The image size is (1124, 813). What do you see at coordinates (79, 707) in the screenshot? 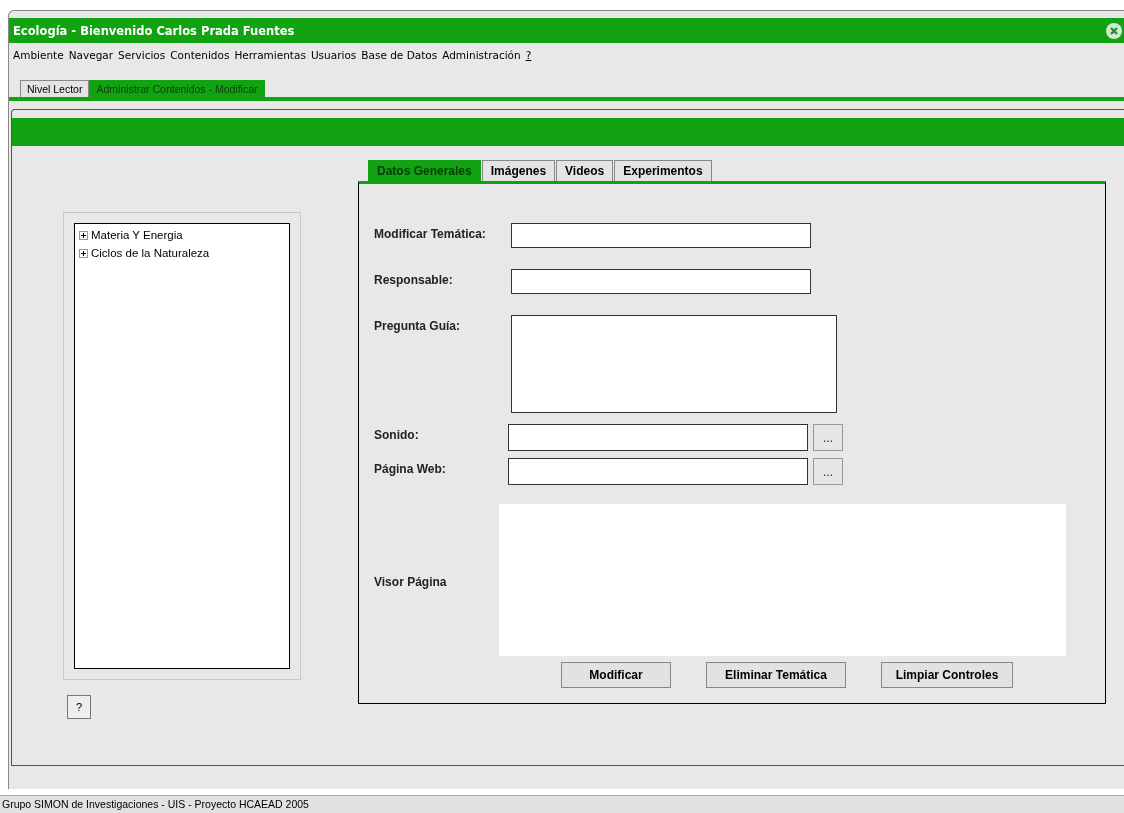
I see `help-button: ?` at bounding box center [79, 707].